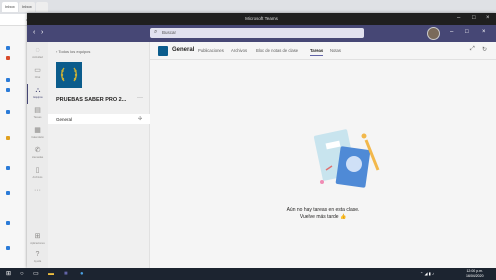  What do you see at coordinates (37, 70) in the screenshot?
I see `chat-icon: ▭` at bounding box center [37, 70].